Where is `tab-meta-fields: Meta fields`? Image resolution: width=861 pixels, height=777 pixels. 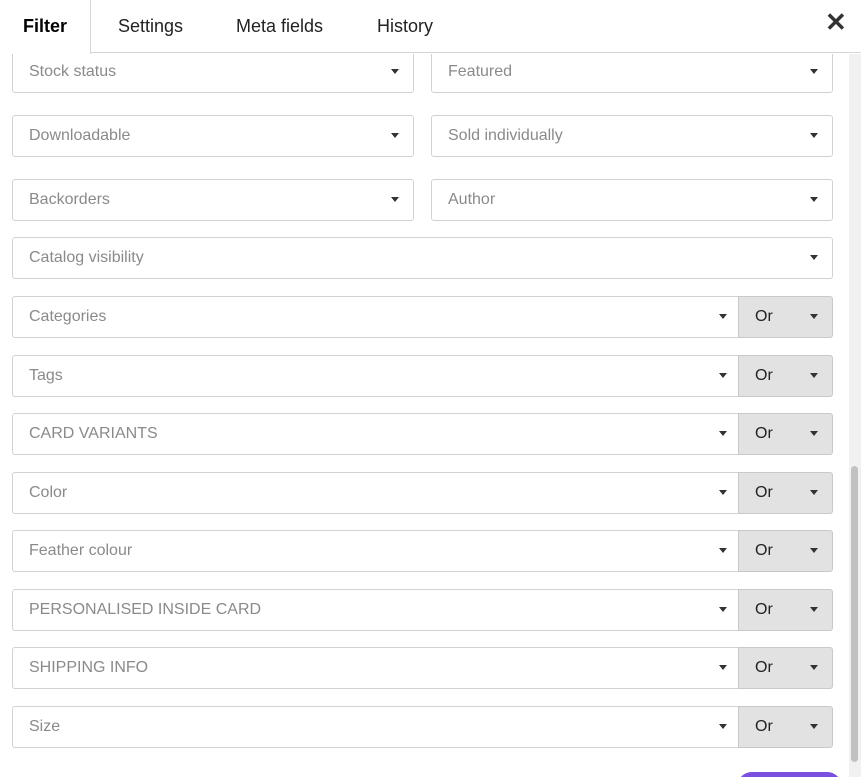 tab-meta-fields: Meta fields is located at coordinates (279, 26).